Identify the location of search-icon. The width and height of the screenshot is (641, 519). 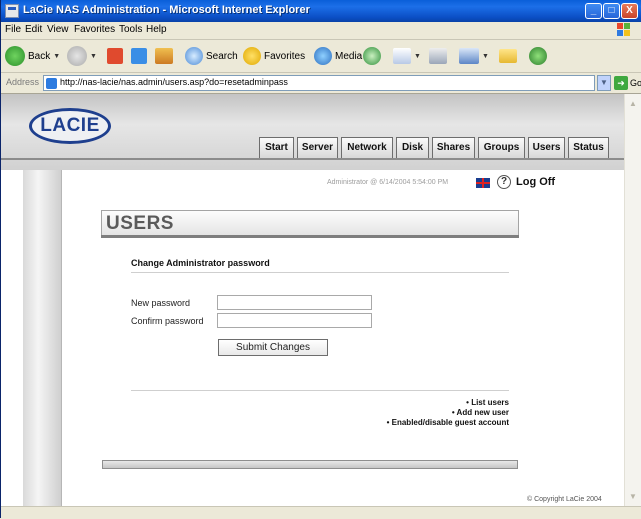
(194, 56).